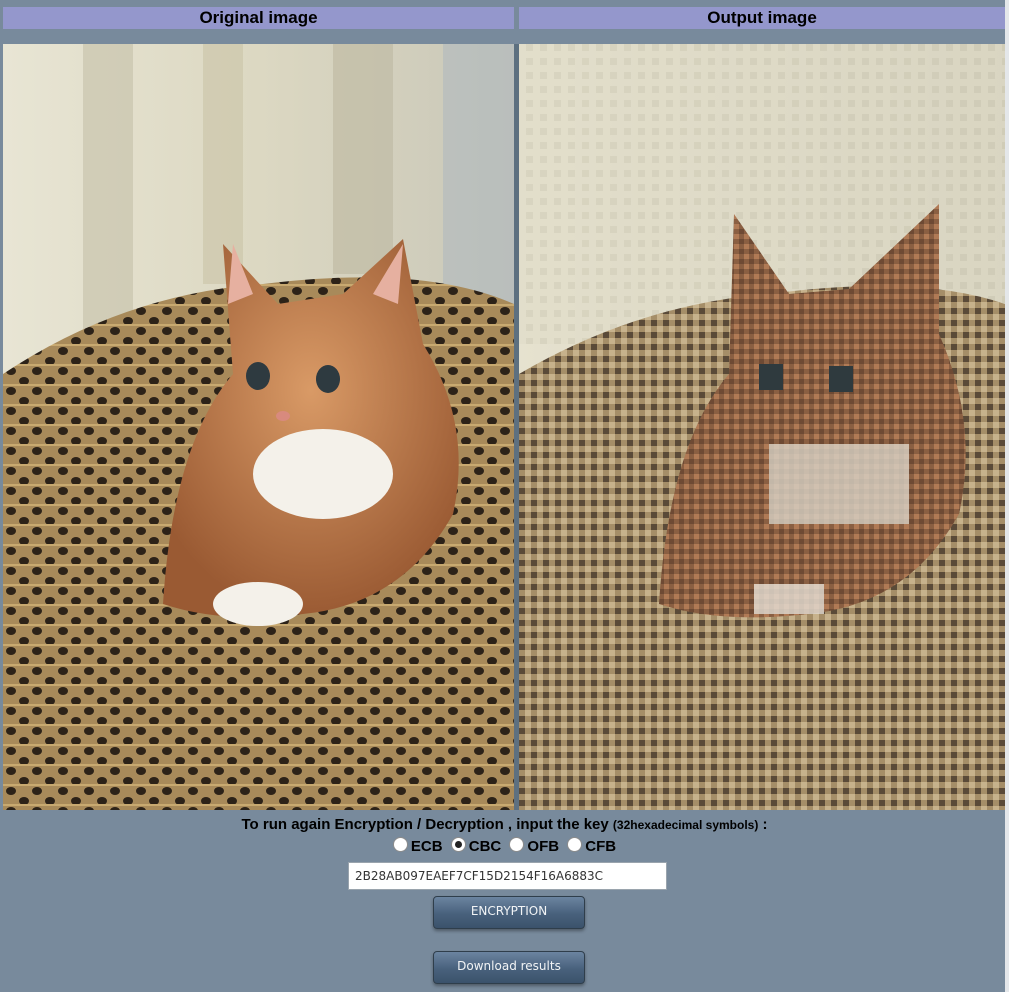  Describe the element at coordinates (258, 18) in the screenshot. I see `original-image-header: Original image` at that location.